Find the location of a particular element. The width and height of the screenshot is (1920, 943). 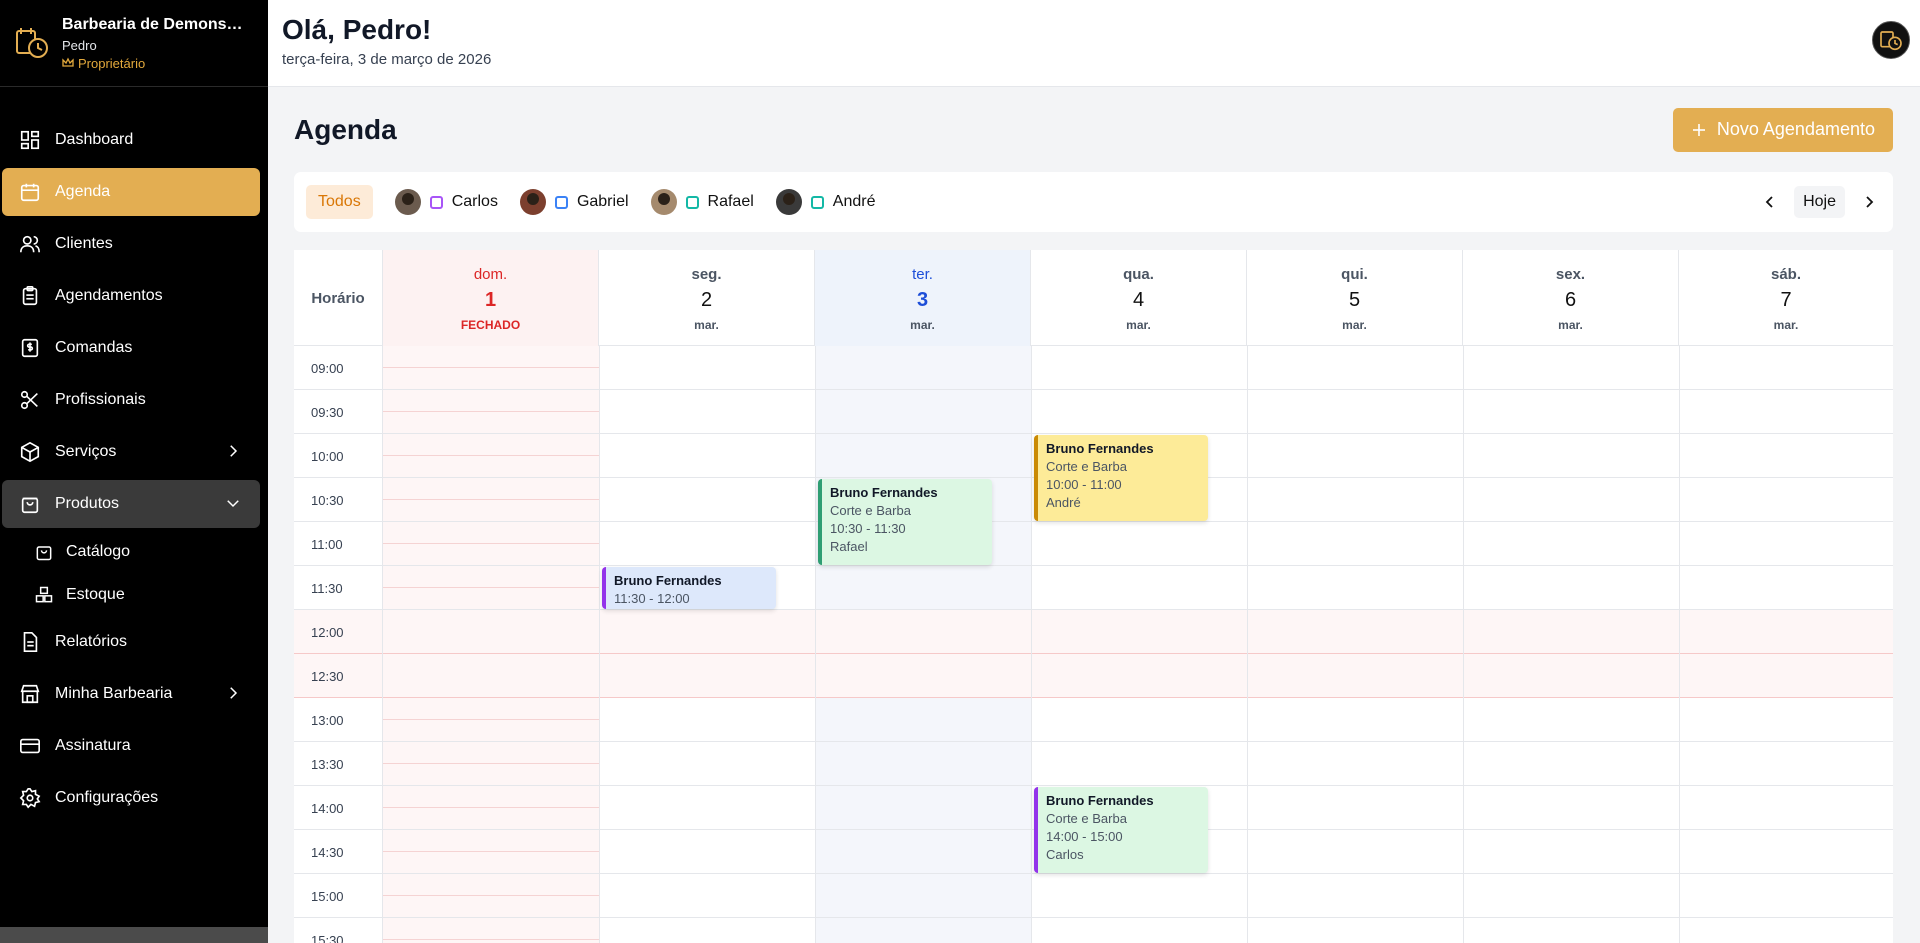

sidebar-item-servicos: Serviços is located at coordinates (131, 452).